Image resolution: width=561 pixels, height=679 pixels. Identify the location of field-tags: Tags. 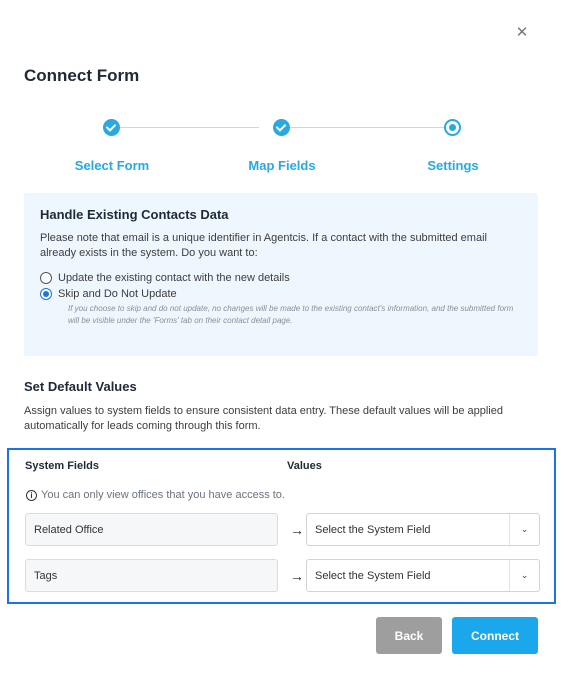
(151, 575).